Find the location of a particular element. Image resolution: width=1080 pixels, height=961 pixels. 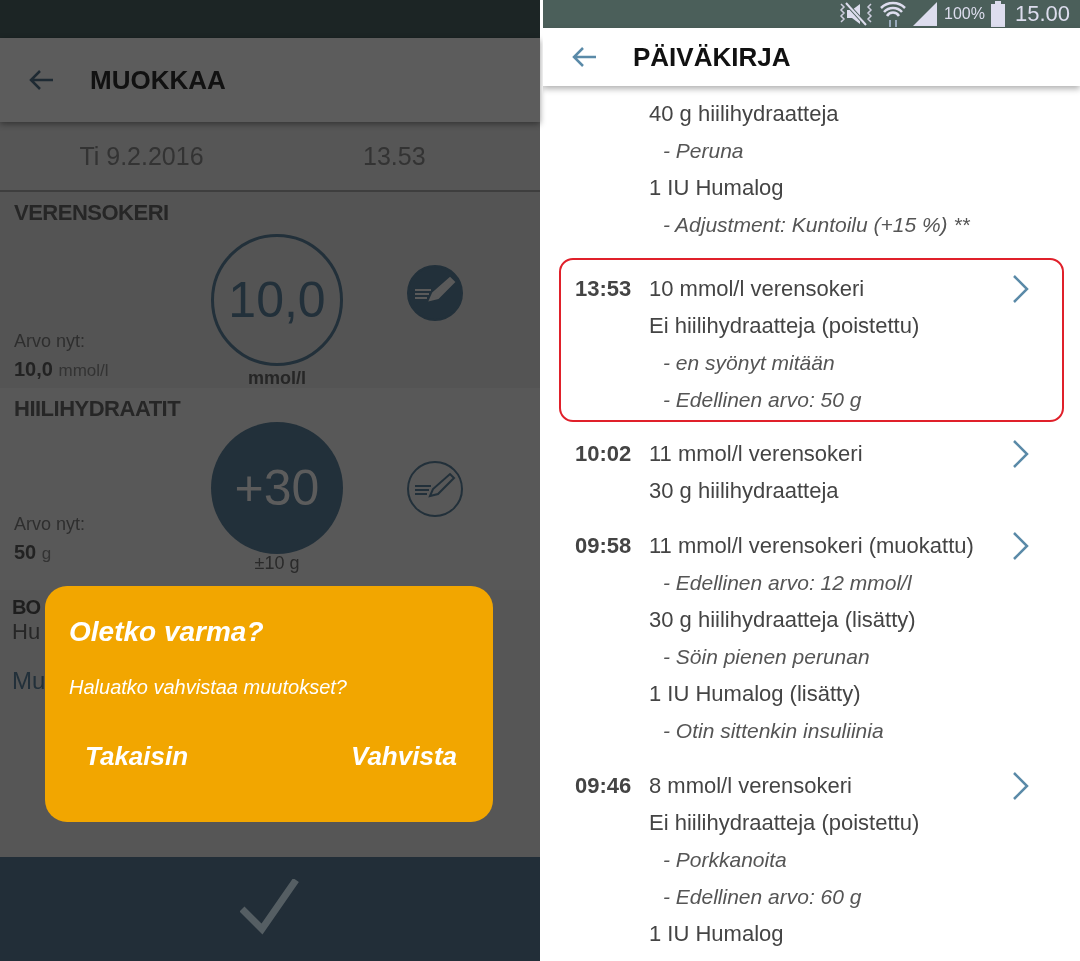

entry-line: - Edellinen arvo: 60 g is located at coordinates (762, 897).